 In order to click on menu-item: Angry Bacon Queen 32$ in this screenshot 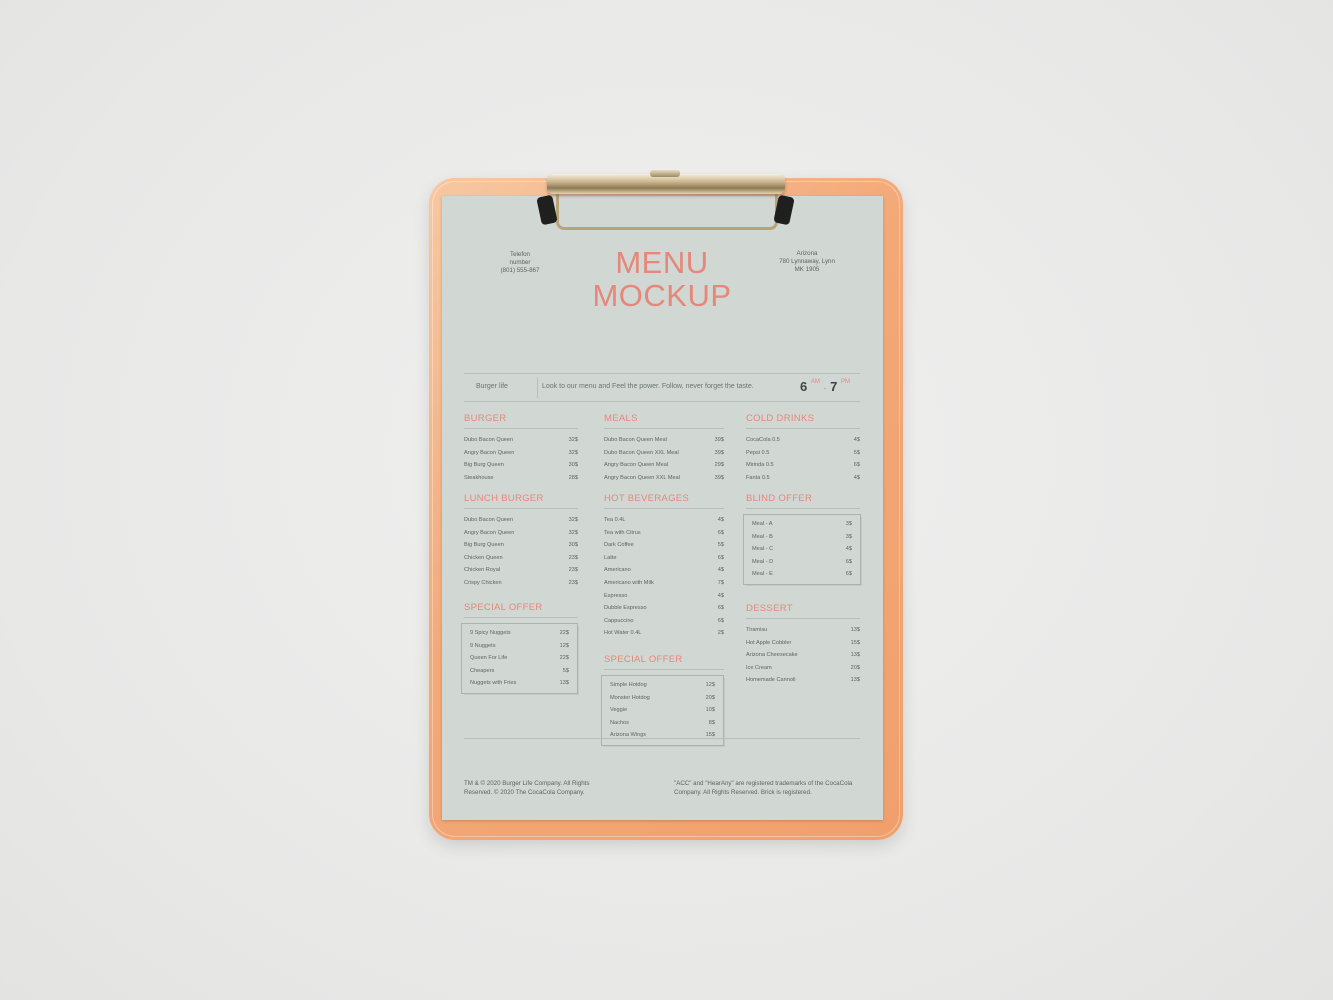, I will do `click(521, 453)`.